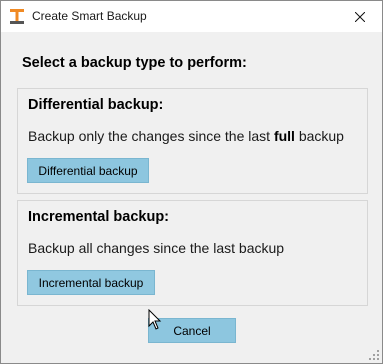  What do you see at coordinates (284, 136) in the screenshot?
I see `differential-desc-bold: full` at bounding box center [284, 136].